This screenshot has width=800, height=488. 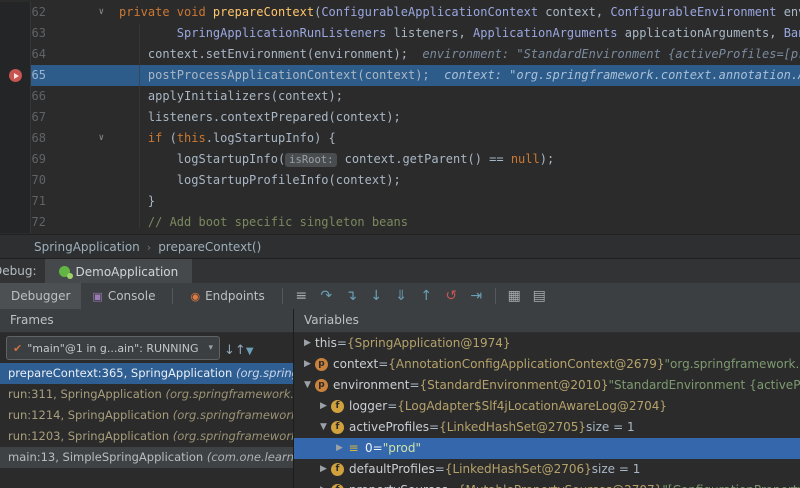 I want to click on code-line: 367 listeners.contextPrepared(context);, so click(x=400, y=117).